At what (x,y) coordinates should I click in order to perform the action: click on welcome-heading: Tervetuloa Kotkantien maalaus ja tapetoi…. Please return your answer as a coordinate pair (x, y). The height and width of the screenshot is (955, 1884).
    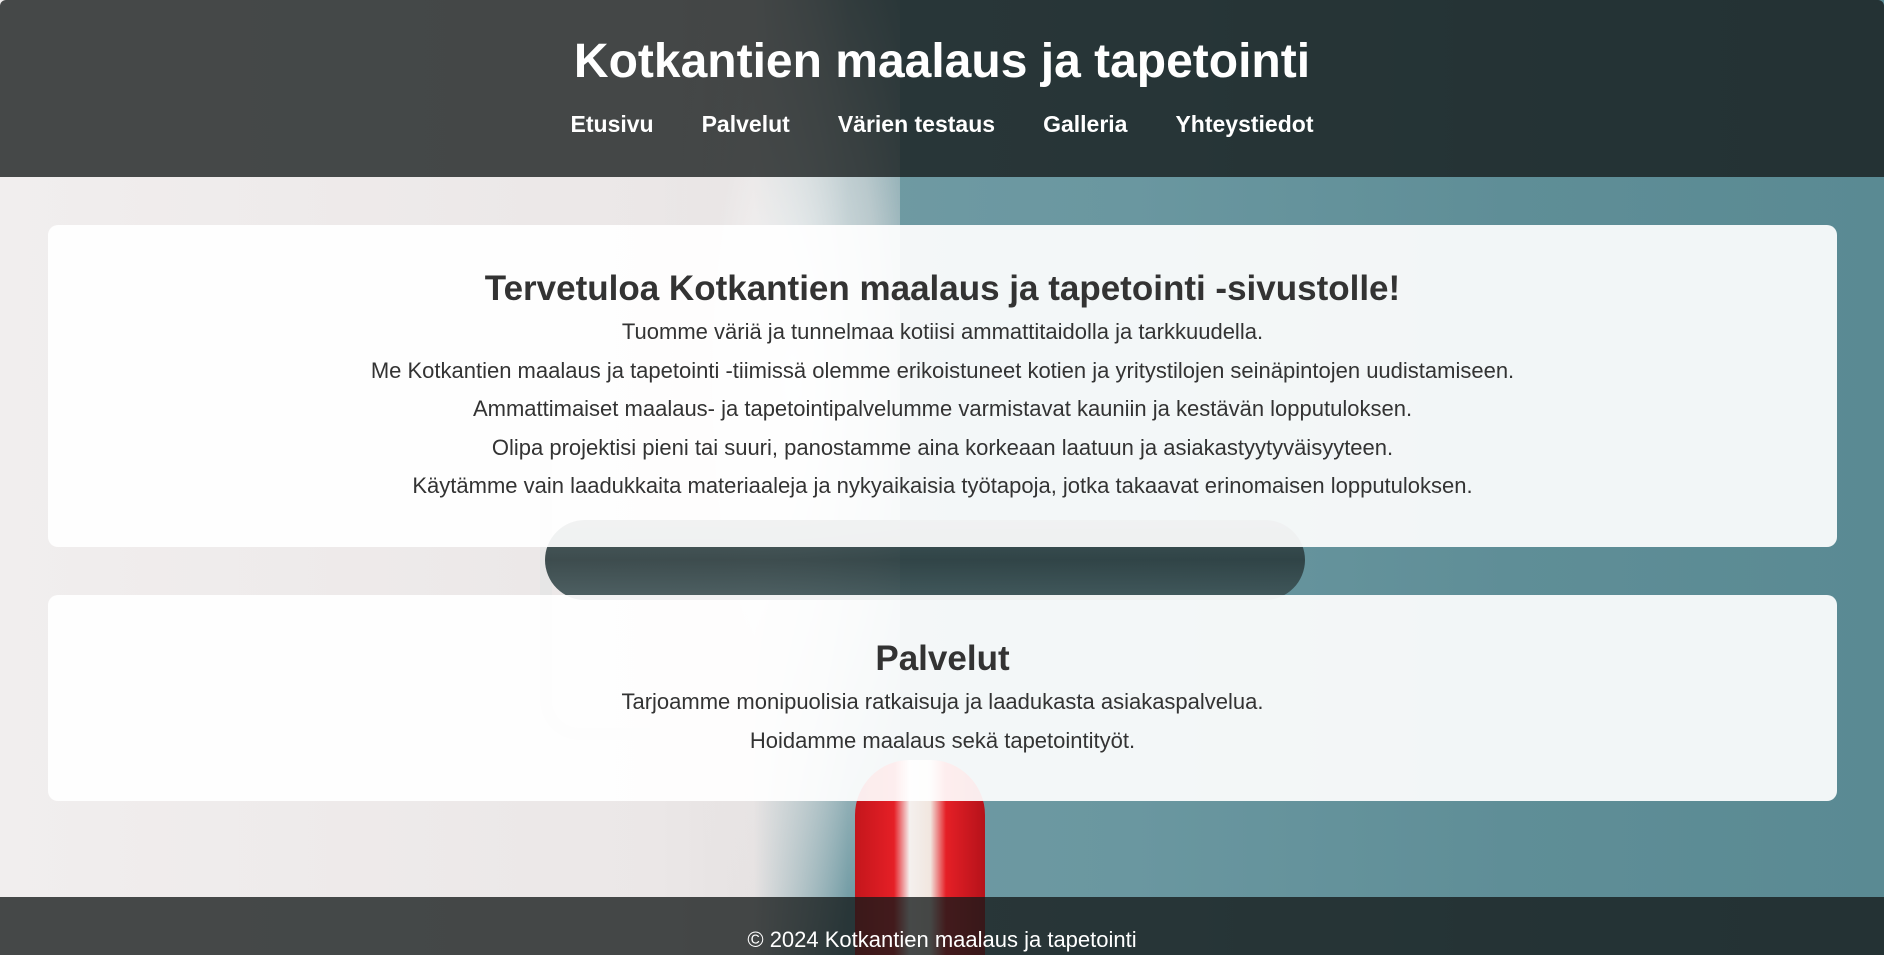
    Looking at the image, I should click on (942, 288).